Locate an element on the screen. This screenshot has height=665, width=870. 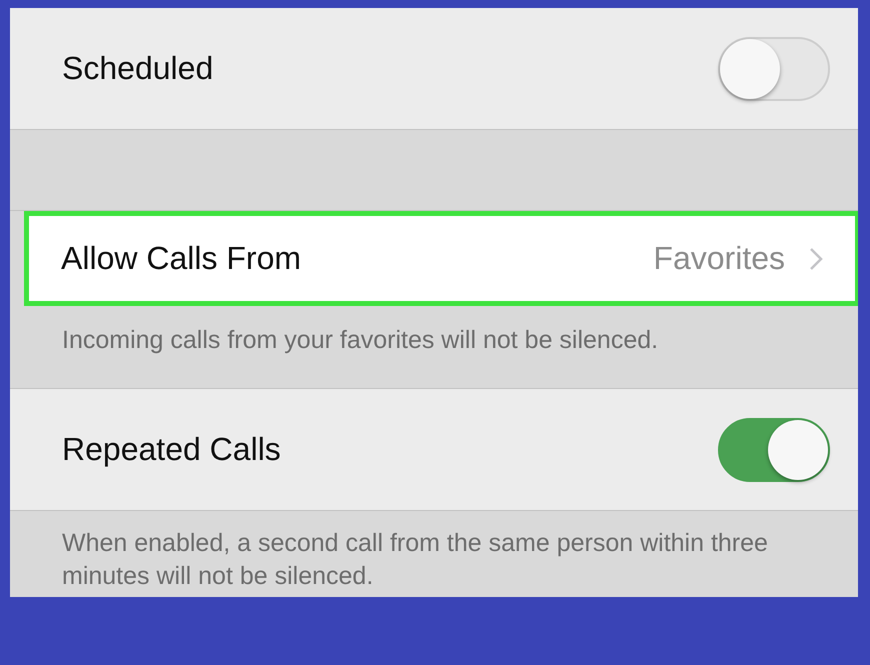
settings-row: Allow Calls From Favorites is located at coordinates (441, 258).